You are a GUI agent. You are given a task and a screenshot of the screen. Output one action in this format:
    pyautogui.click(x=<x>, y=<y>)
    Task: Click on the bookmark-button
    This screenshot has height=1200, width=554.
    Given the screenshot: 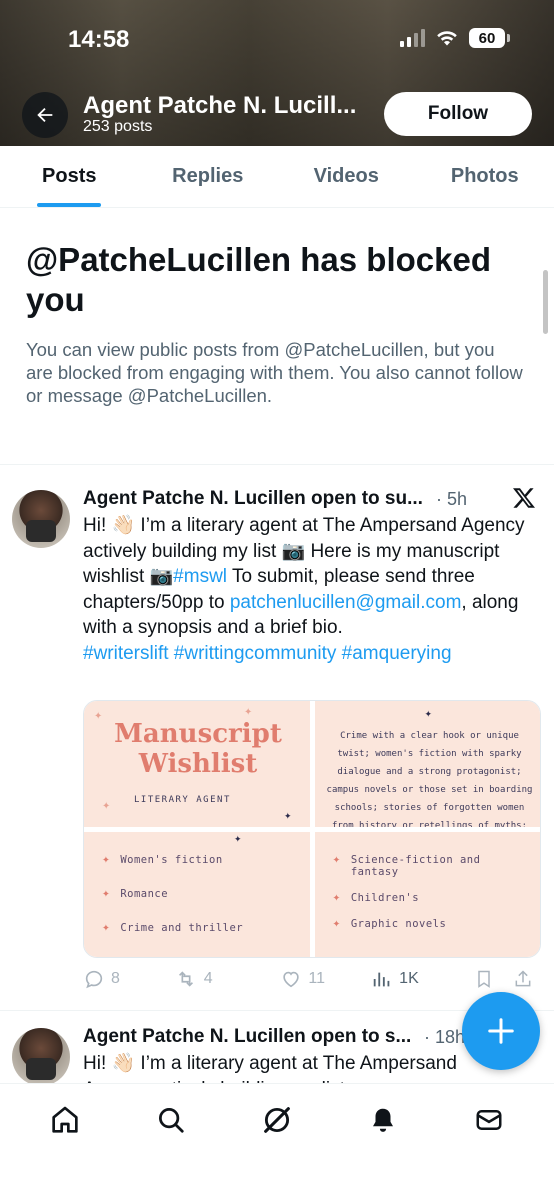 What is the action you would take?
    pyautogui.click(x=489, y=979)
    